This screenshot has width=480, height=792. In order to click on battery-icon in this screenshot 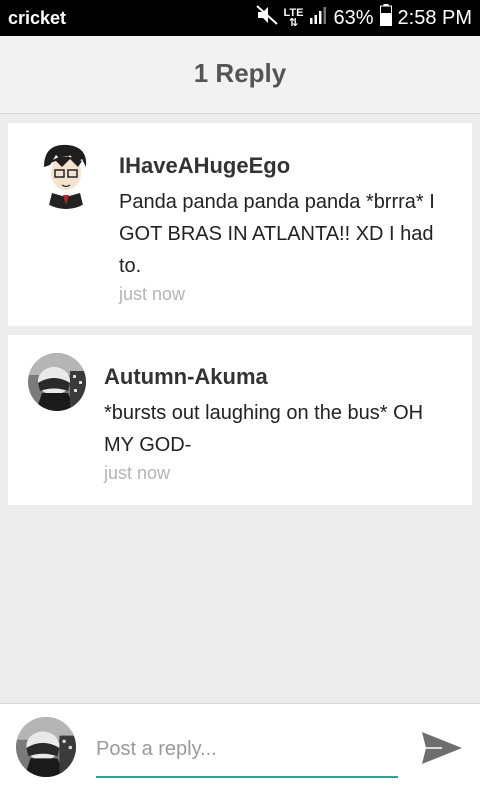, I will do `click(385, 18)`.